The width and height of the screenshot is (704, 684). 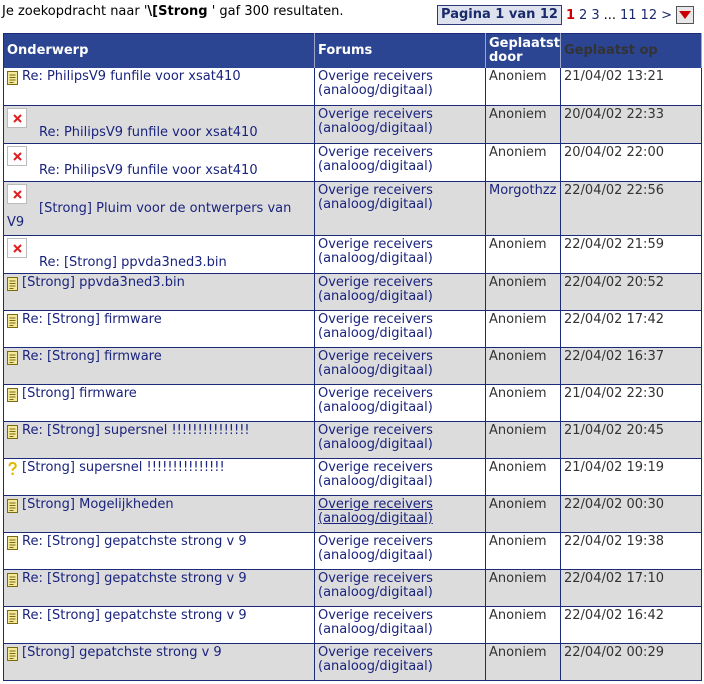 What do you see at coordinates (159, 625) in the screenshot?
I see `cell-subject: Re: [Strong] gepatchste strong v 9` at bounding box center [159, 625].